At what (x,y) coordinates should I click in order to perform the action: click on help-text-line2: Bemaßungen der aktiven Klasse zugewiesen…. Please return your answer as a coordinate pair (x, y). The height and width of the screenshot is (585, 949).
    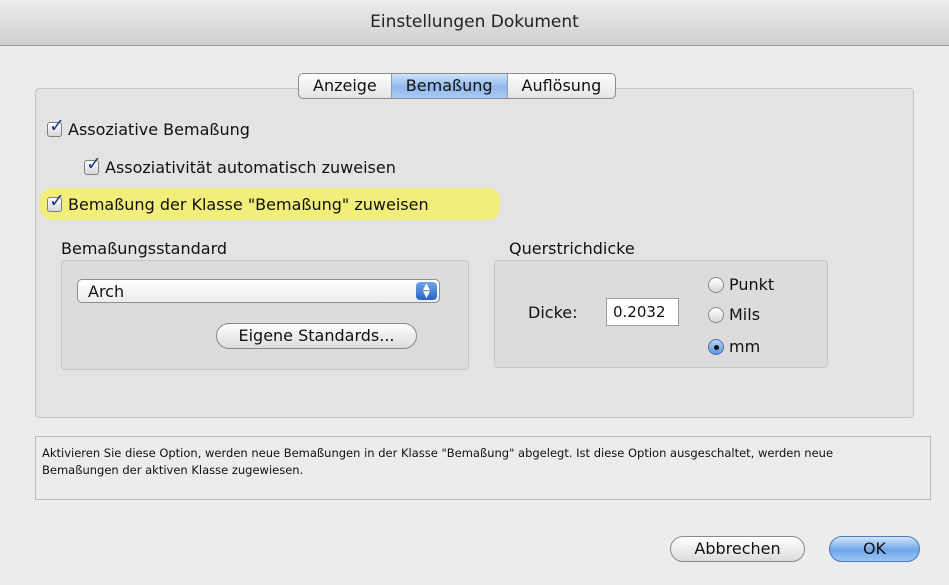
    Looking at the image, I should click on (173, 470).